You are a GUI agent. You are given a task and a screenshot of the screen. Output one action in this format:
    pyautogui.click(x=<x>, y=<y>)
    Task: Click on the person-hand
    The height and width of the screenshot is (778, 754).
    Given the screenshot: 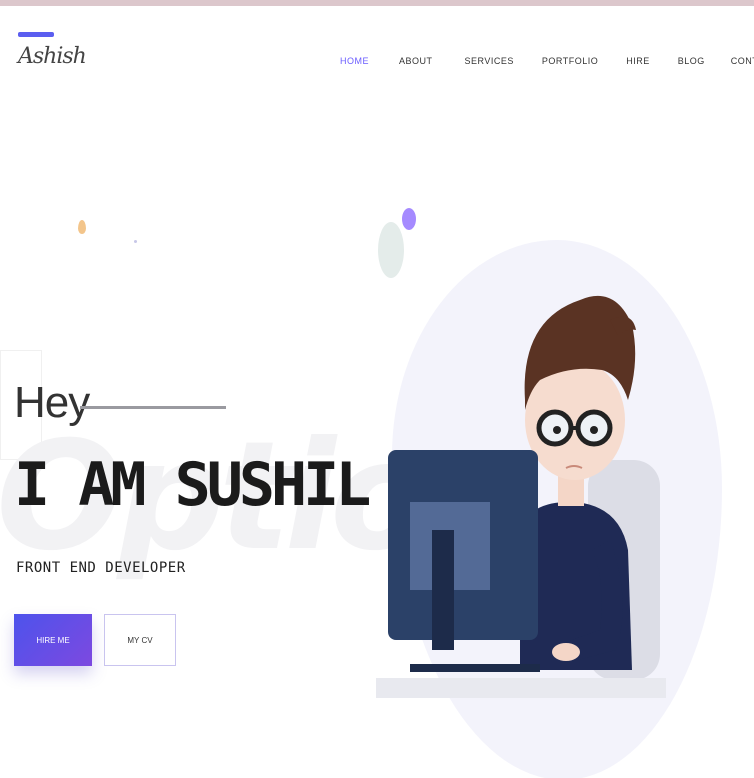 What is the action you would take?
    pyautogui.click(x=566, y=652)
    